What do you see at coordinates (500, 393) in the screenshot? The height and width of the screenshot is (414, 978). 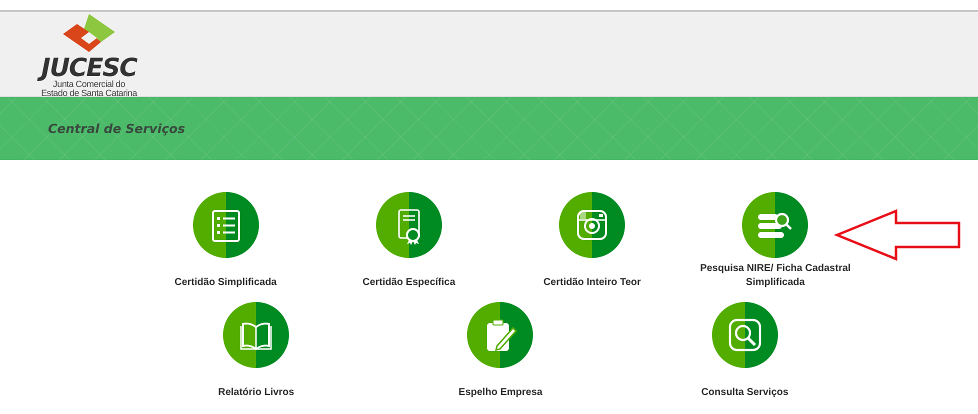 I see `service-link: Espelho Empresa` at bounding box center [500, 393].